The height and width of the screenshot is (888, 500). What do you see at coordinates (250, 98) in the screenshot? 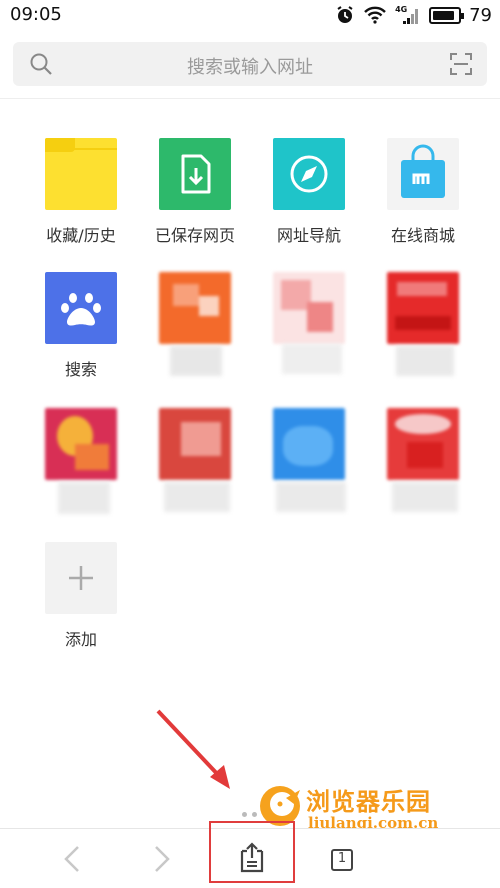
I see `header-divider` at bounding box center [250, 98].